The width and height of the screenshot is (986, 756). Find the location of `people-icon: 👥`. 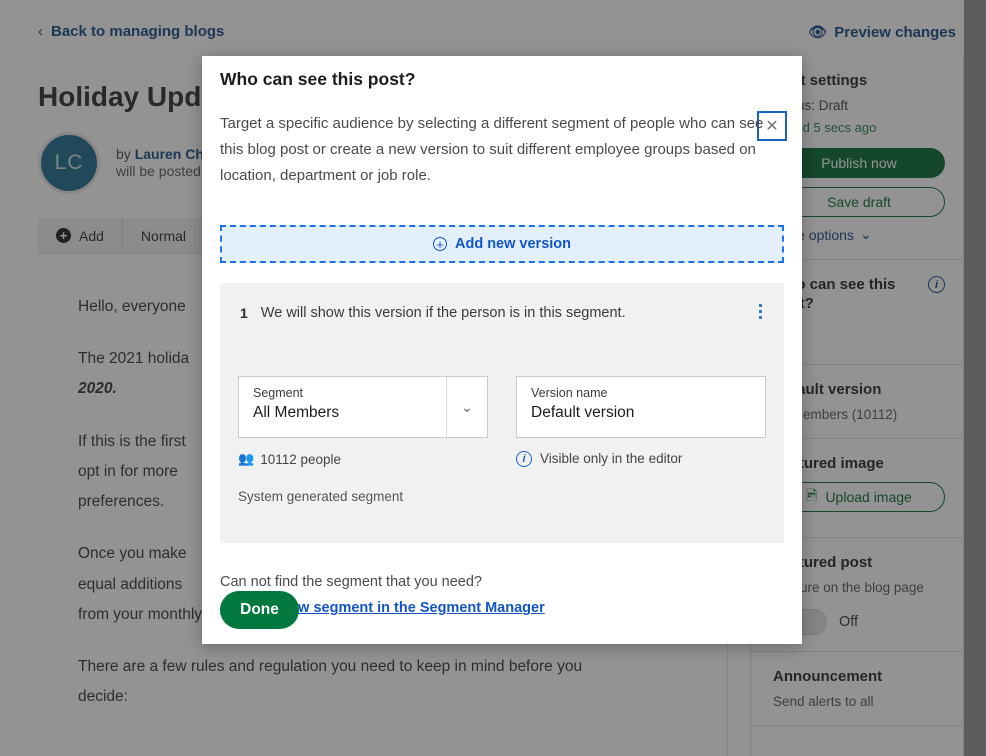

people-icon: 👥 is located at coordinates (246, 458).